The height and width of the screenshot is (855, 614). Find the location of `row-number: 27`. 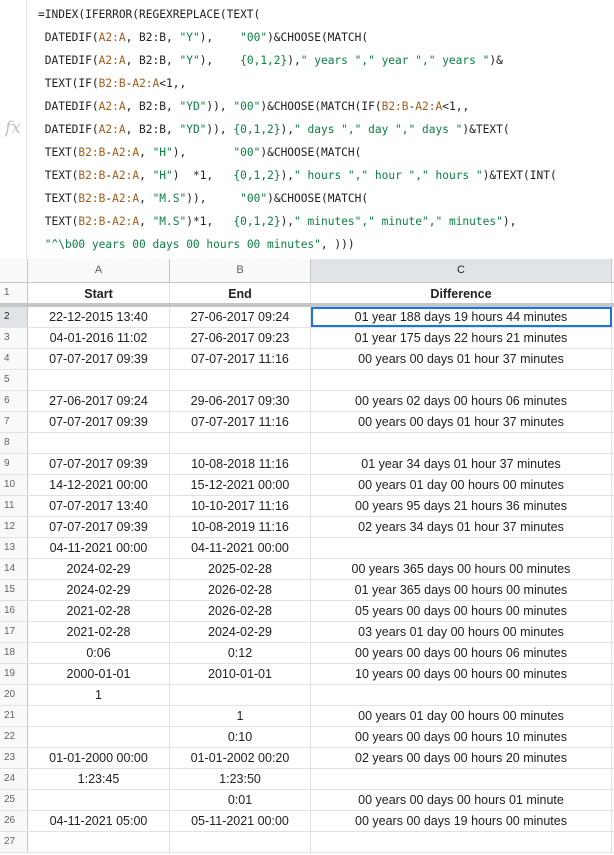

row-number: 27 is located at coordinates (14, 842).